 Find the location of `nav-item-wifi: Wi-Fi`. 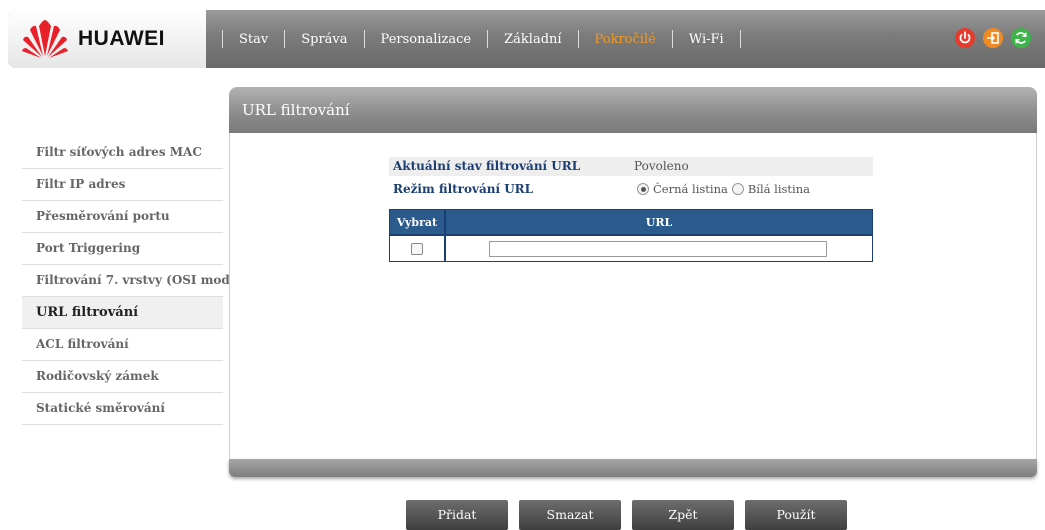

nav-item-wifi: Wi-Fi is located at coordinates (706, 39).